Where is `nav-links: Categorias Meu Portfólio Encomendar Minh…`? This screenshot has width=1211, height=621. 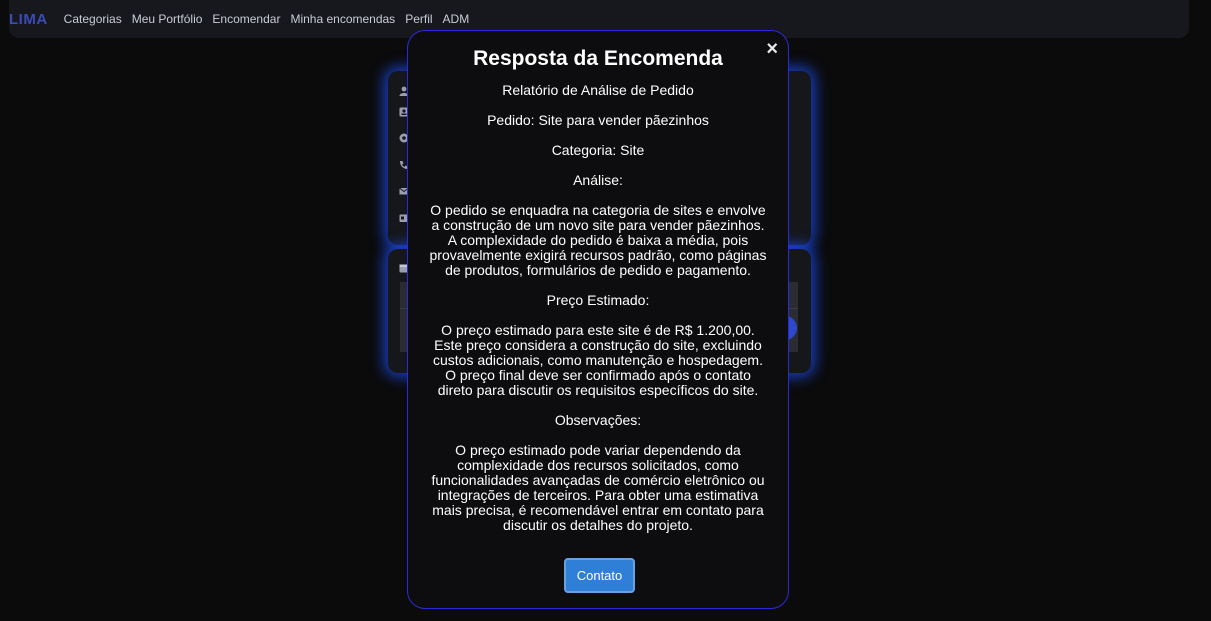
nav-links: Categorias Meu Portfólio Encomendar Minh… is located at coordinates (272, 19).